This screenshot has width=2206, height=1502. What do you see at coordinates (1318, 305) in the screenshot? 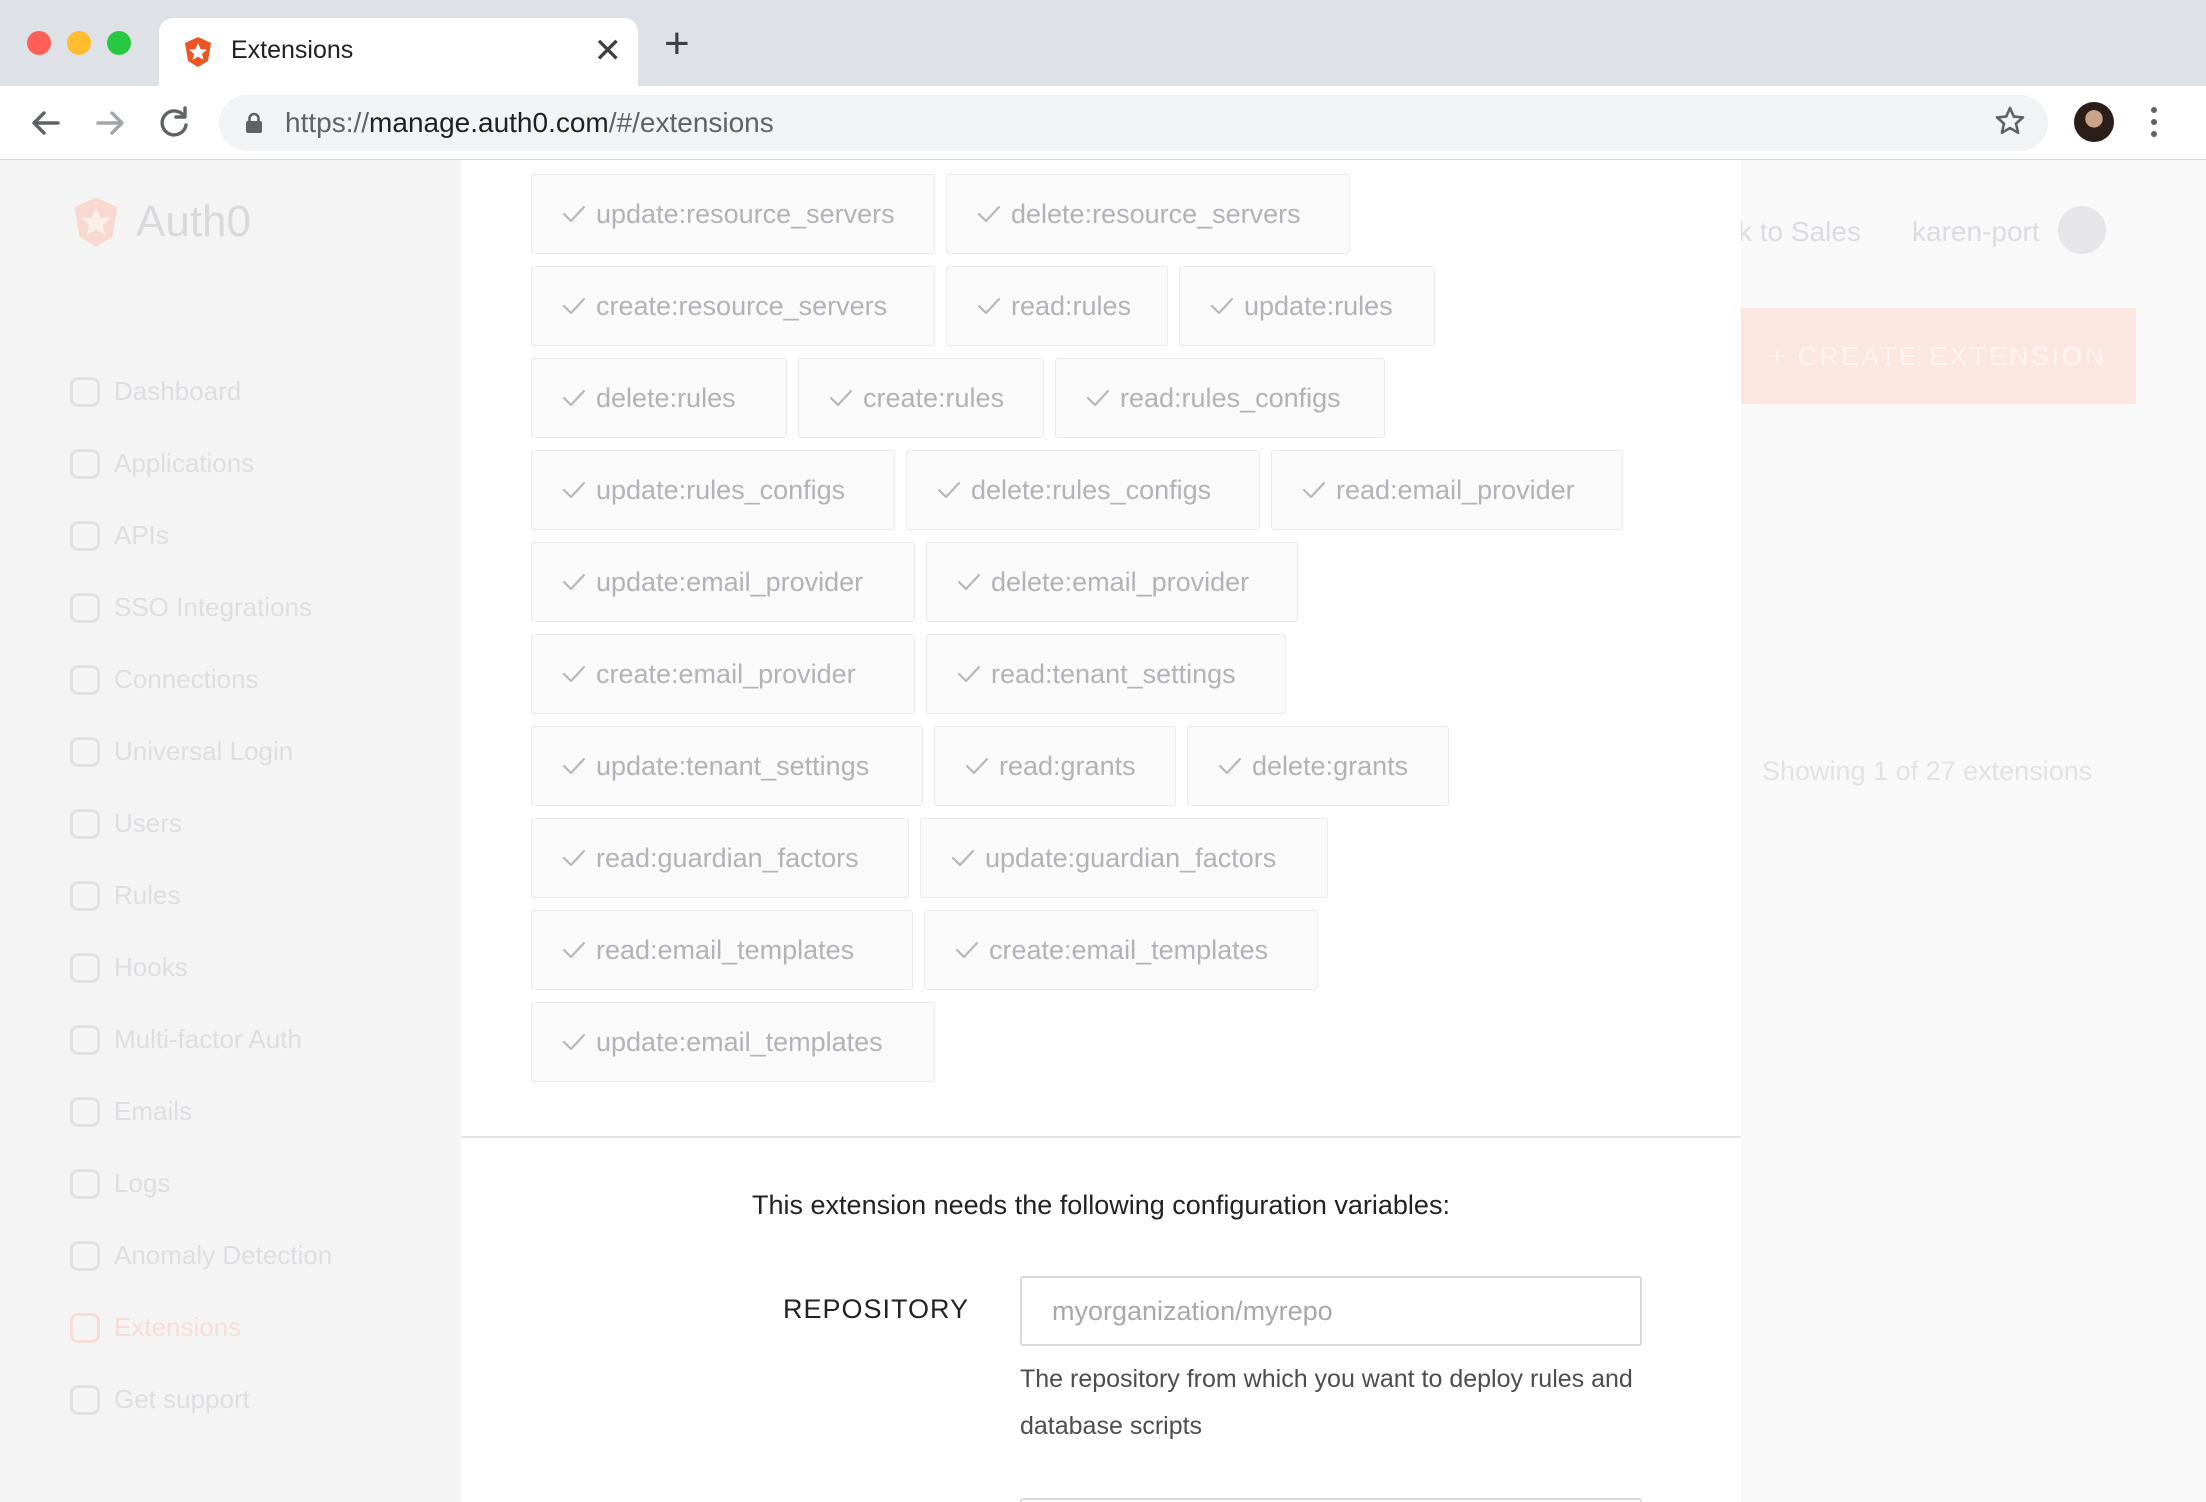
I see `scope-label: update:rules` at bounding box center [1318, 305].